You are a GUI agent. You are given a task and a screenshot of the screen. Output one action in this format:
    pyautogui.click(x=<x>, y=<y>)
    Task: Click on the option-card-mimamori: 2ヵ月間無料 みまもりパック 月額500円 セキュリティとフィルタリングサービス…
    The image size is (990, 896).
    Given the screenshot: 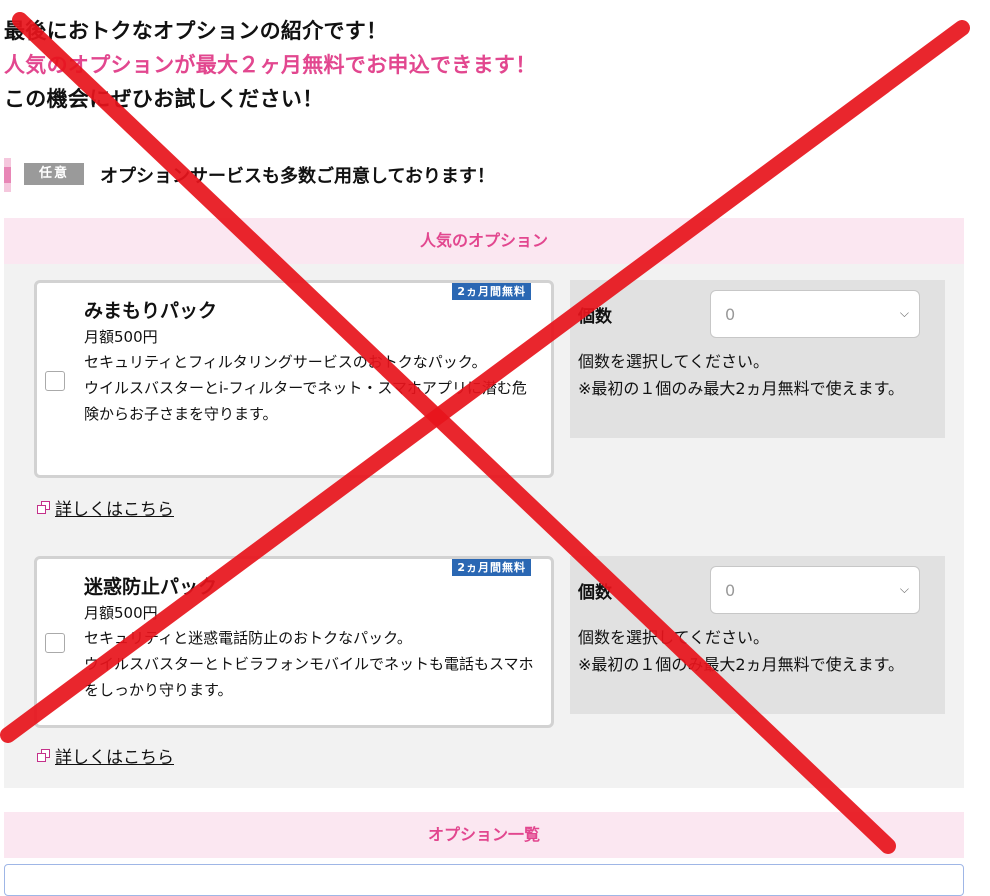 What is the action you would take?
    pyautogui.click(x=294, y=379)
    